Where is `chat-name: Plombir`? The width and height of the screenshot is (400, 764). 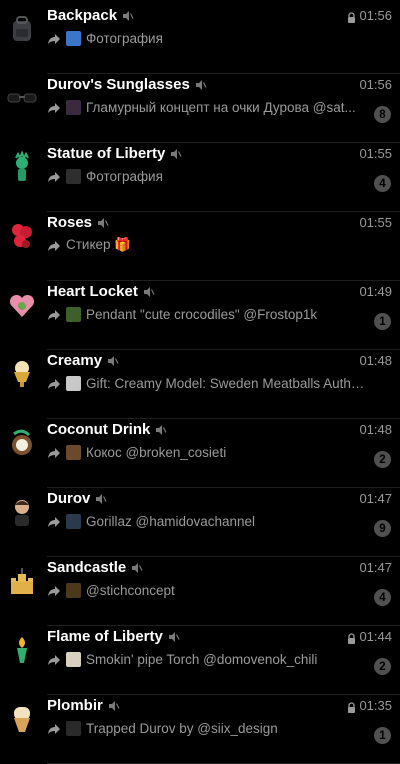 chat-name: Plombir is located at coordinates (75, 705).